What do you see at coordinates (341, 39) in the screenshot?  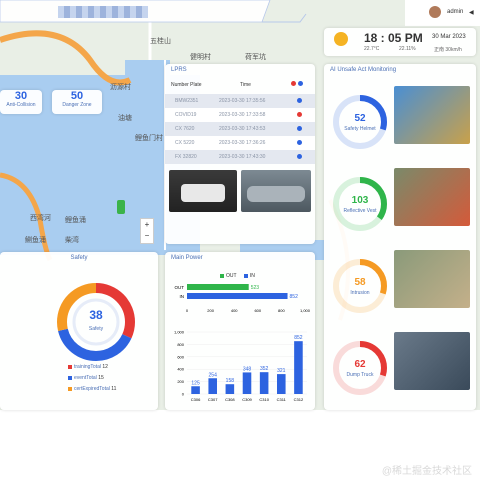 I see `sun-cloud-icon` at bounding box center [341, 39].